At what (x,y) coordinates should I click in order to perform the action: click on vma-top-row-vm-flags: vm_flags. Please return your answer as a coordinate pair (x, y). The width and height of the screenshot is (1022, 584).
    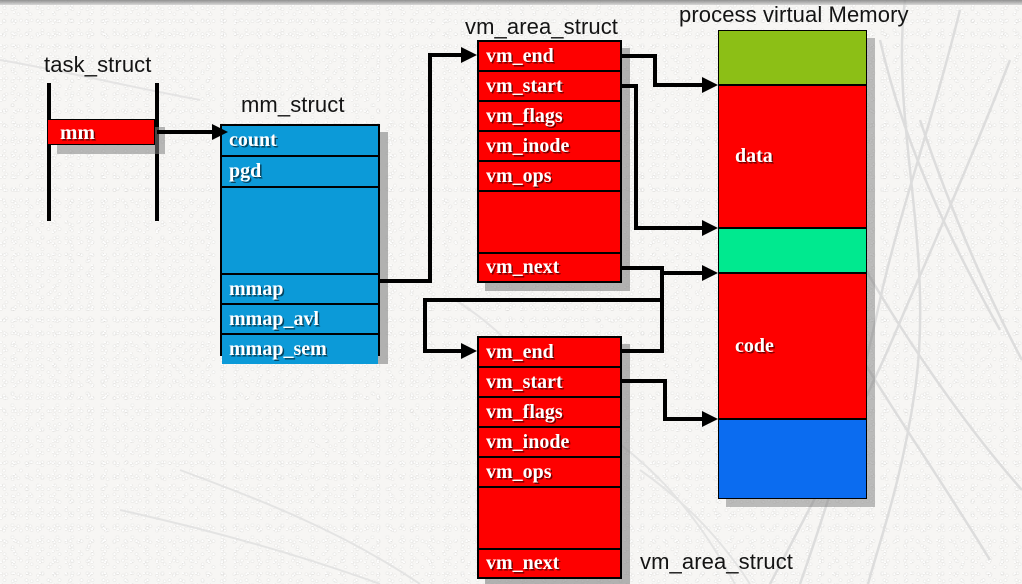
    Looking at the image, I should click on (549, 117).